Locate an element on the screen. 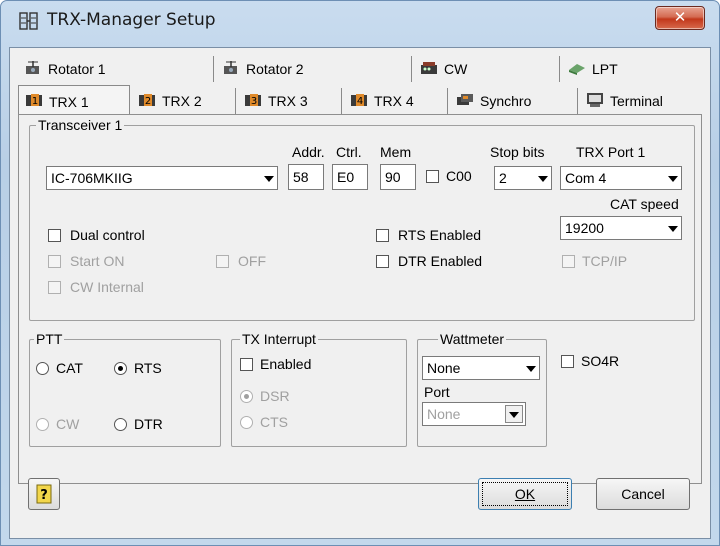 The width and height of the screenshot is (720, 546). tab-lpt: LPT is located at coordinates (632, 69).